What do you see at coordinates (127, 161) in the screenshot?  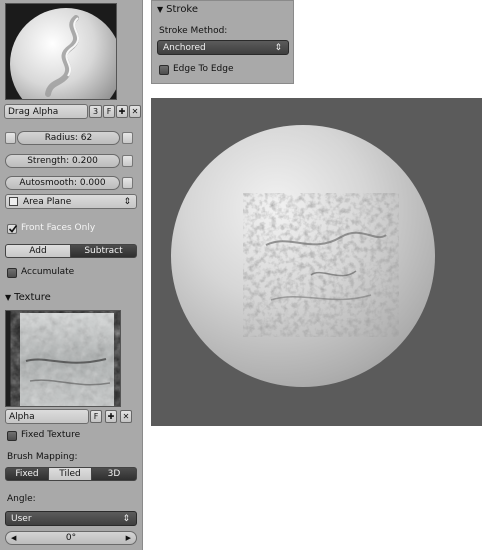 I see `strength-pressure-icon` at bounding box center [127, 161].